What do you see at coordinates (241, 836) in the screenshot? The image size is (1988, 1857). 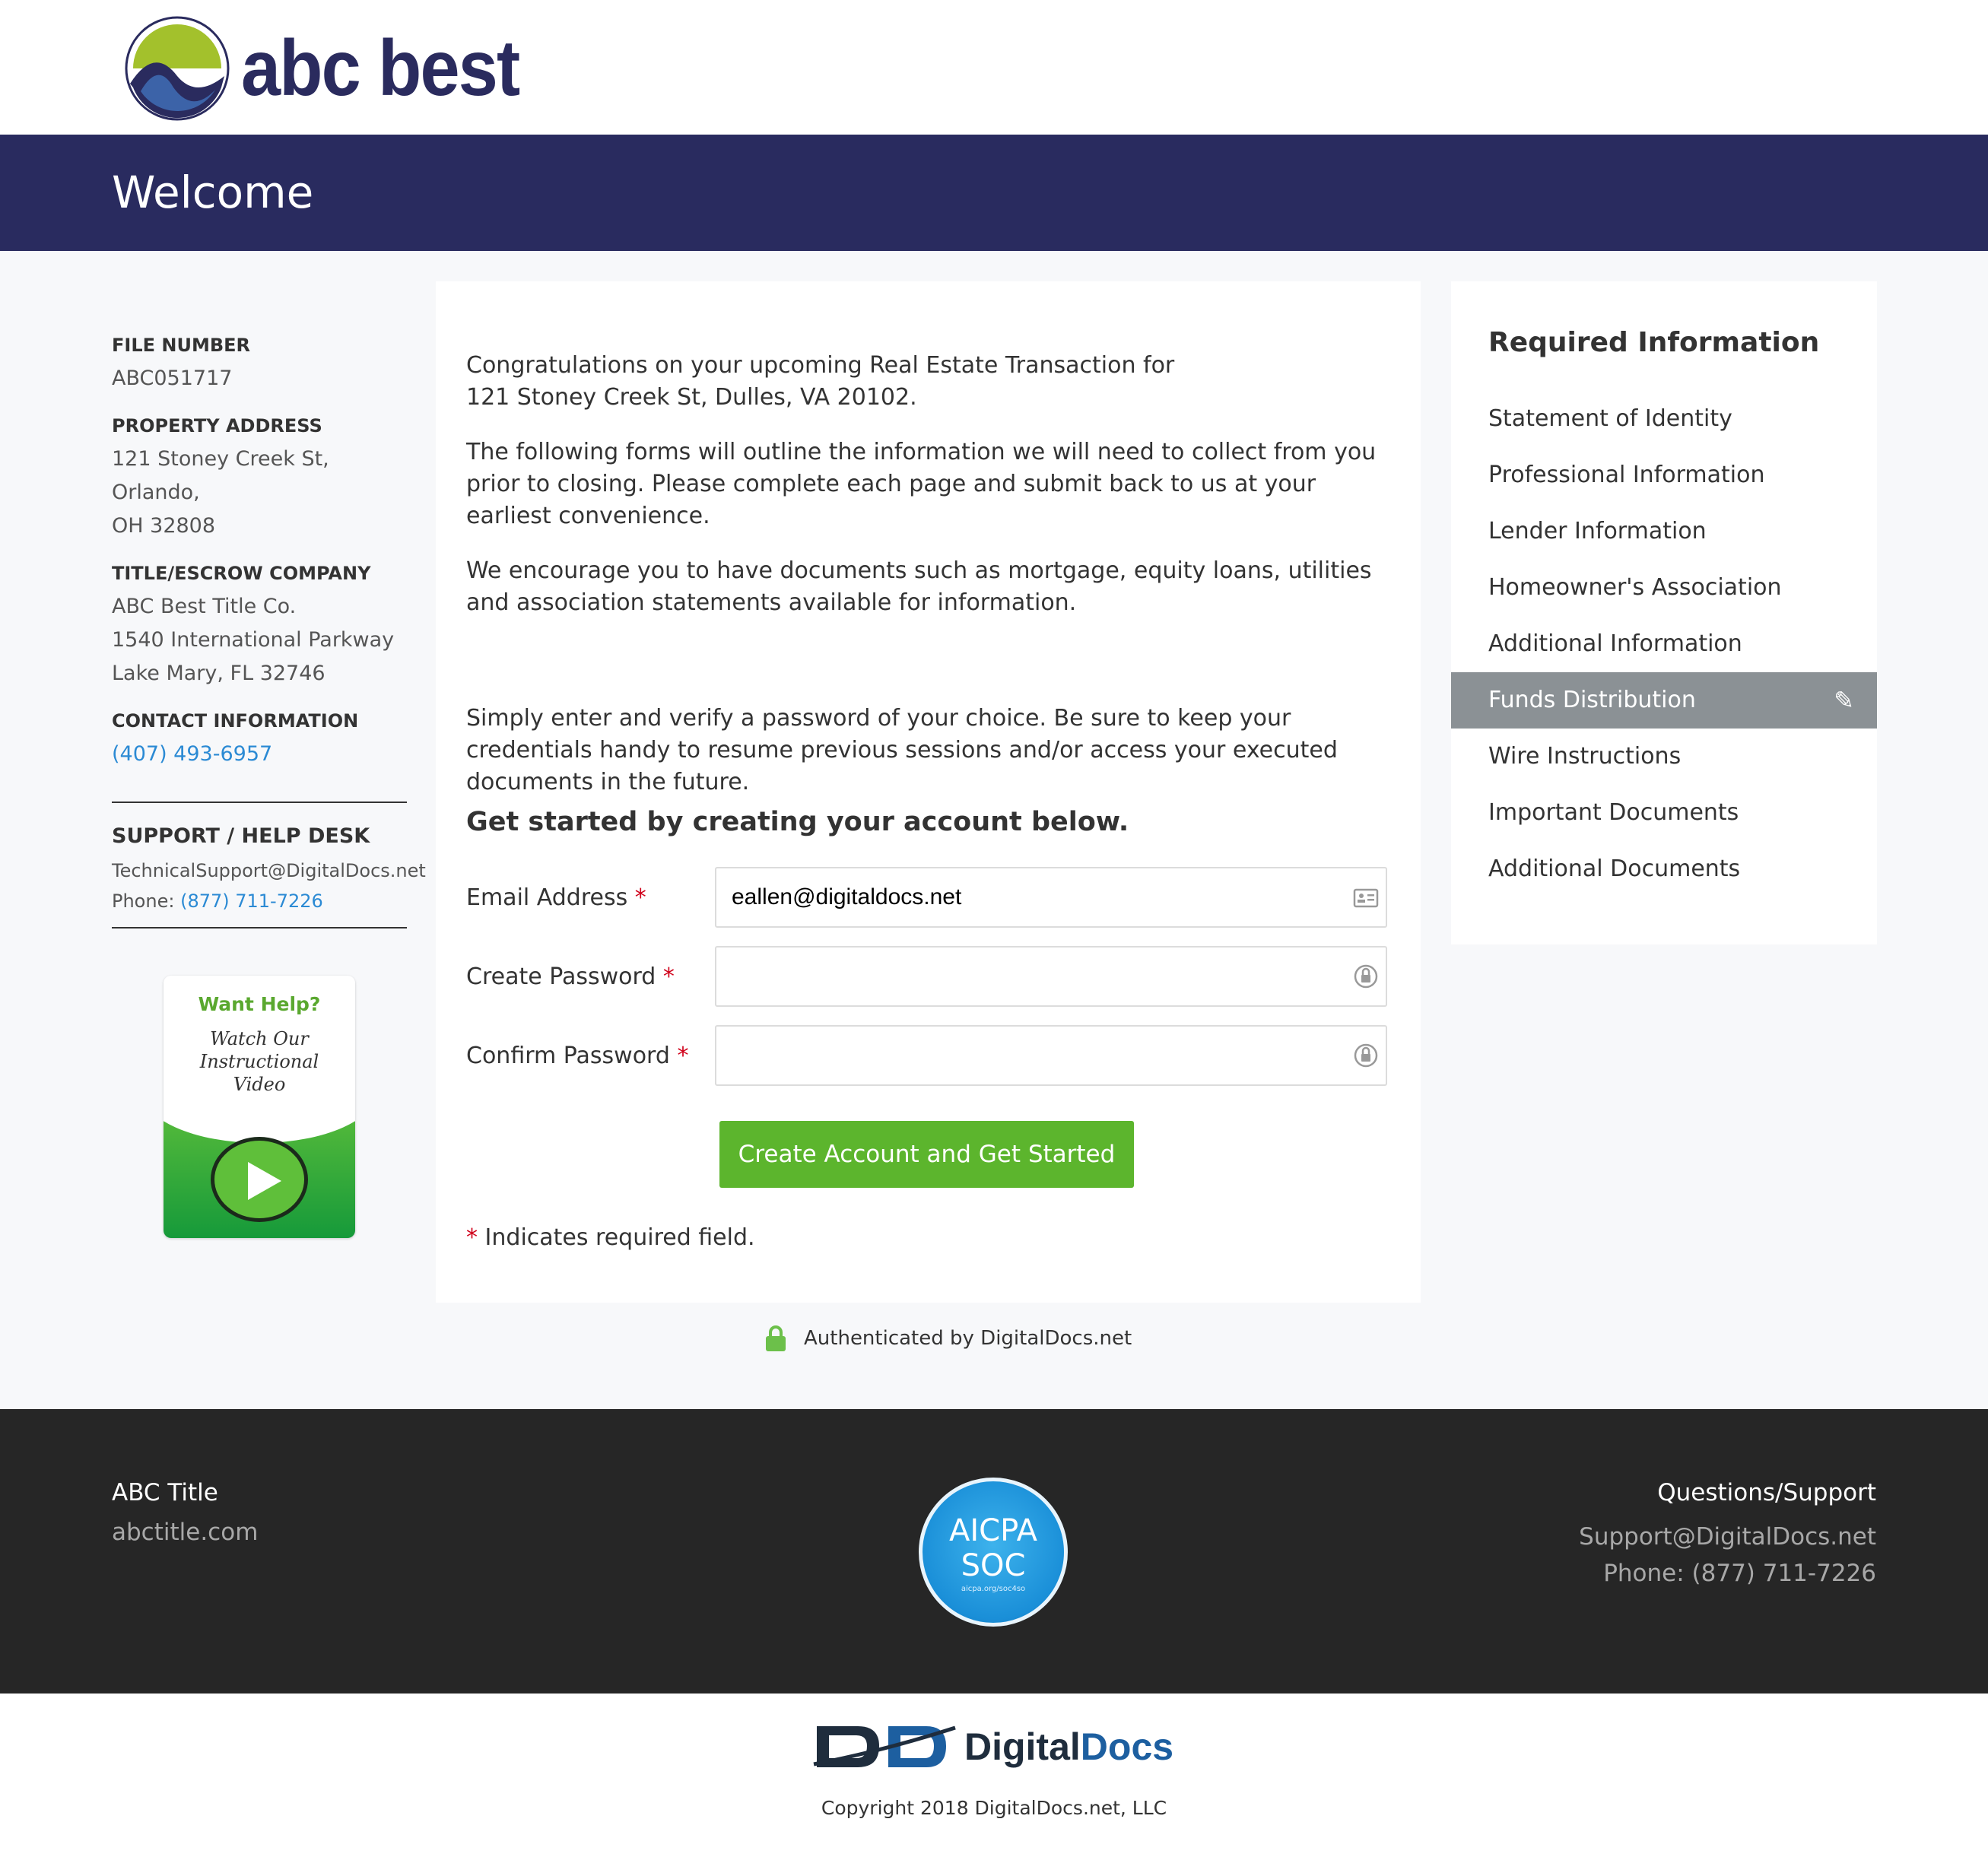 I see `support-label: SUPPORT / HELP DESK` at bounding box center [241, 836].